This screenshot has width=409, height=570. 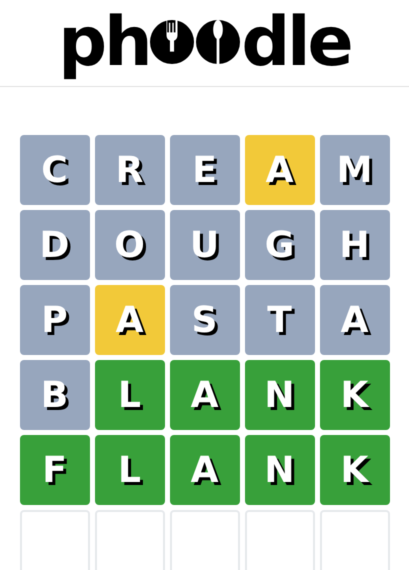 What do you see at coordinates (296, 43) in the screenshot?
I see `logo-text: dle` at bounding box center [296, 43].